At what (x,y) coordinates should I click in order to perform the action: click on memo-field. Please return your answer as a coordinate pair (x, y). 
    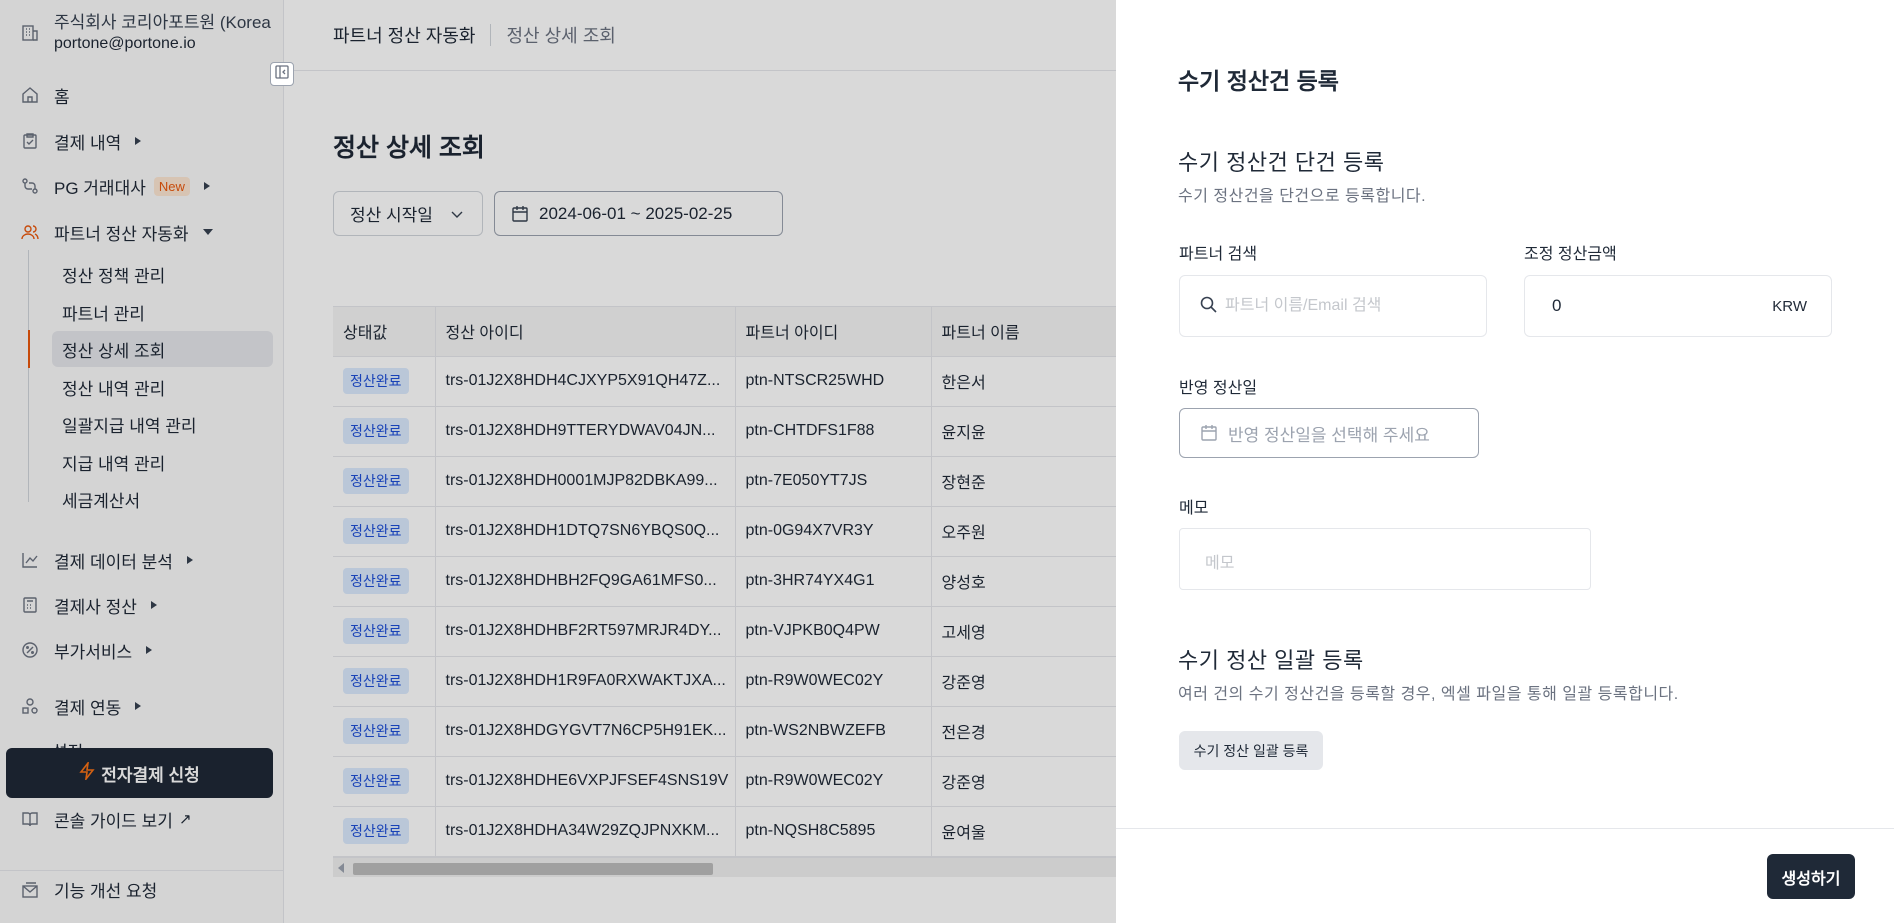
    Looking at the image, I should click on (1385, 559).